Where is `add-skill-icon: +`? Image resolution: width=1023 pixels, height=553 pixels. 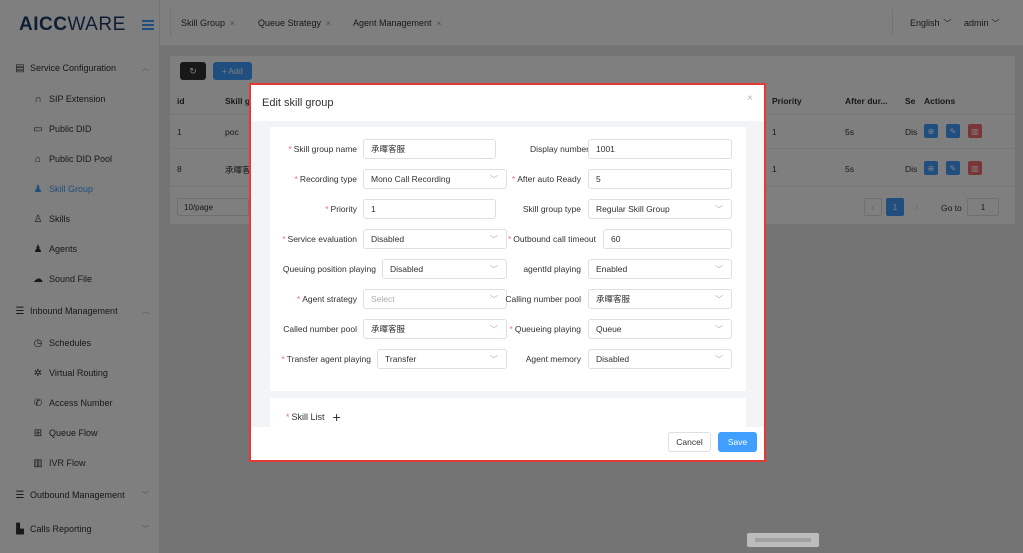
add-skill-icon: + is located at coordinates (337, 417).